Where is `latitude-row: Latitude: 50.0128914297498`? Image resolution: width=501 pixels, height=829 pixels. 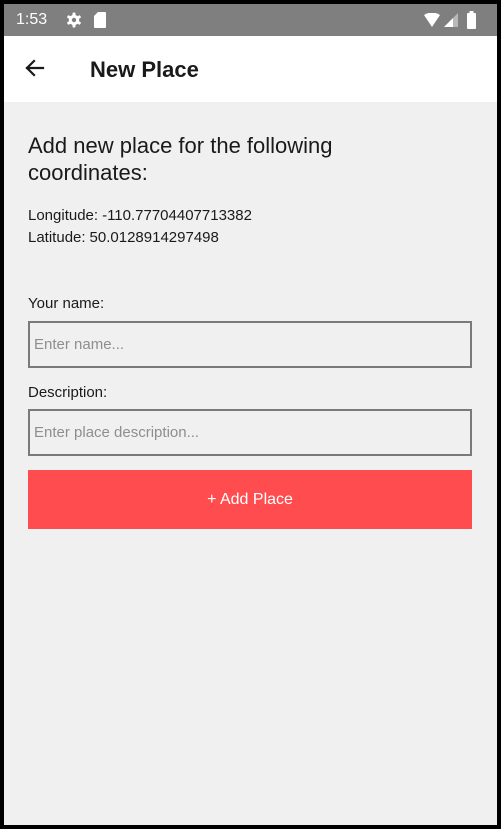
latitude-row: Latitude: 50.0128914297498 is located at coordinates (123, 238).